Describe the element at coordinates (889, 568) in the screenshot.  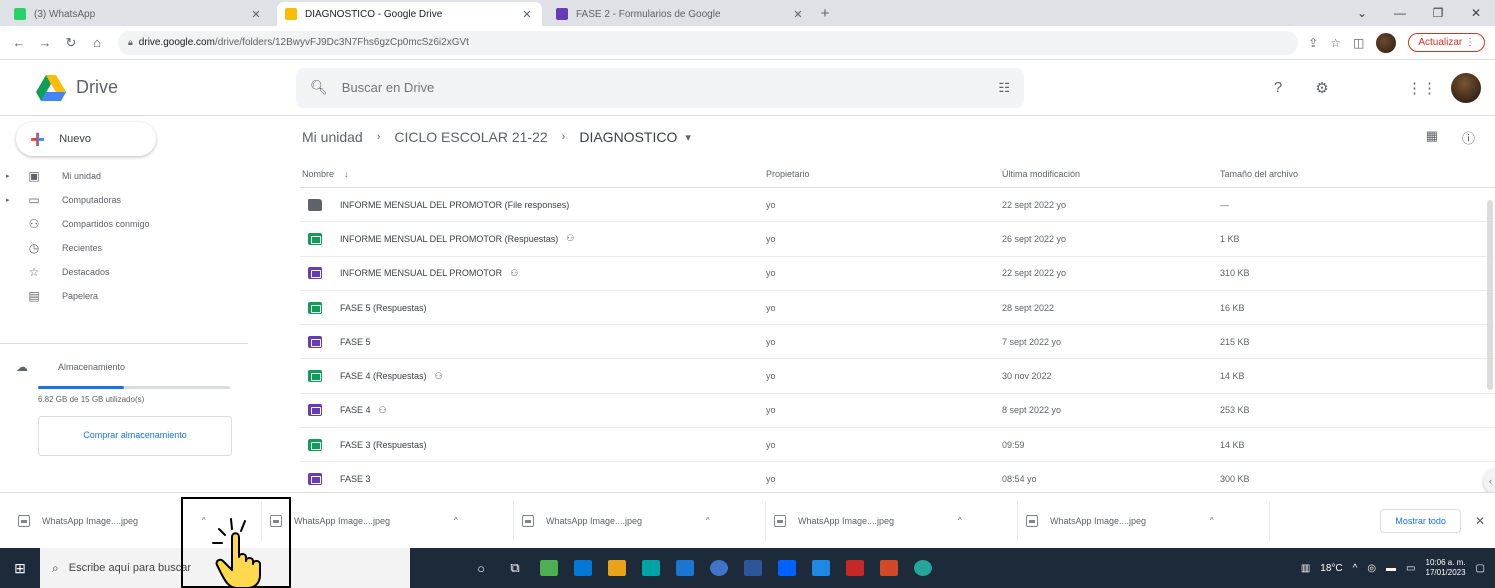
I see `powerpoint-icon` at that location.